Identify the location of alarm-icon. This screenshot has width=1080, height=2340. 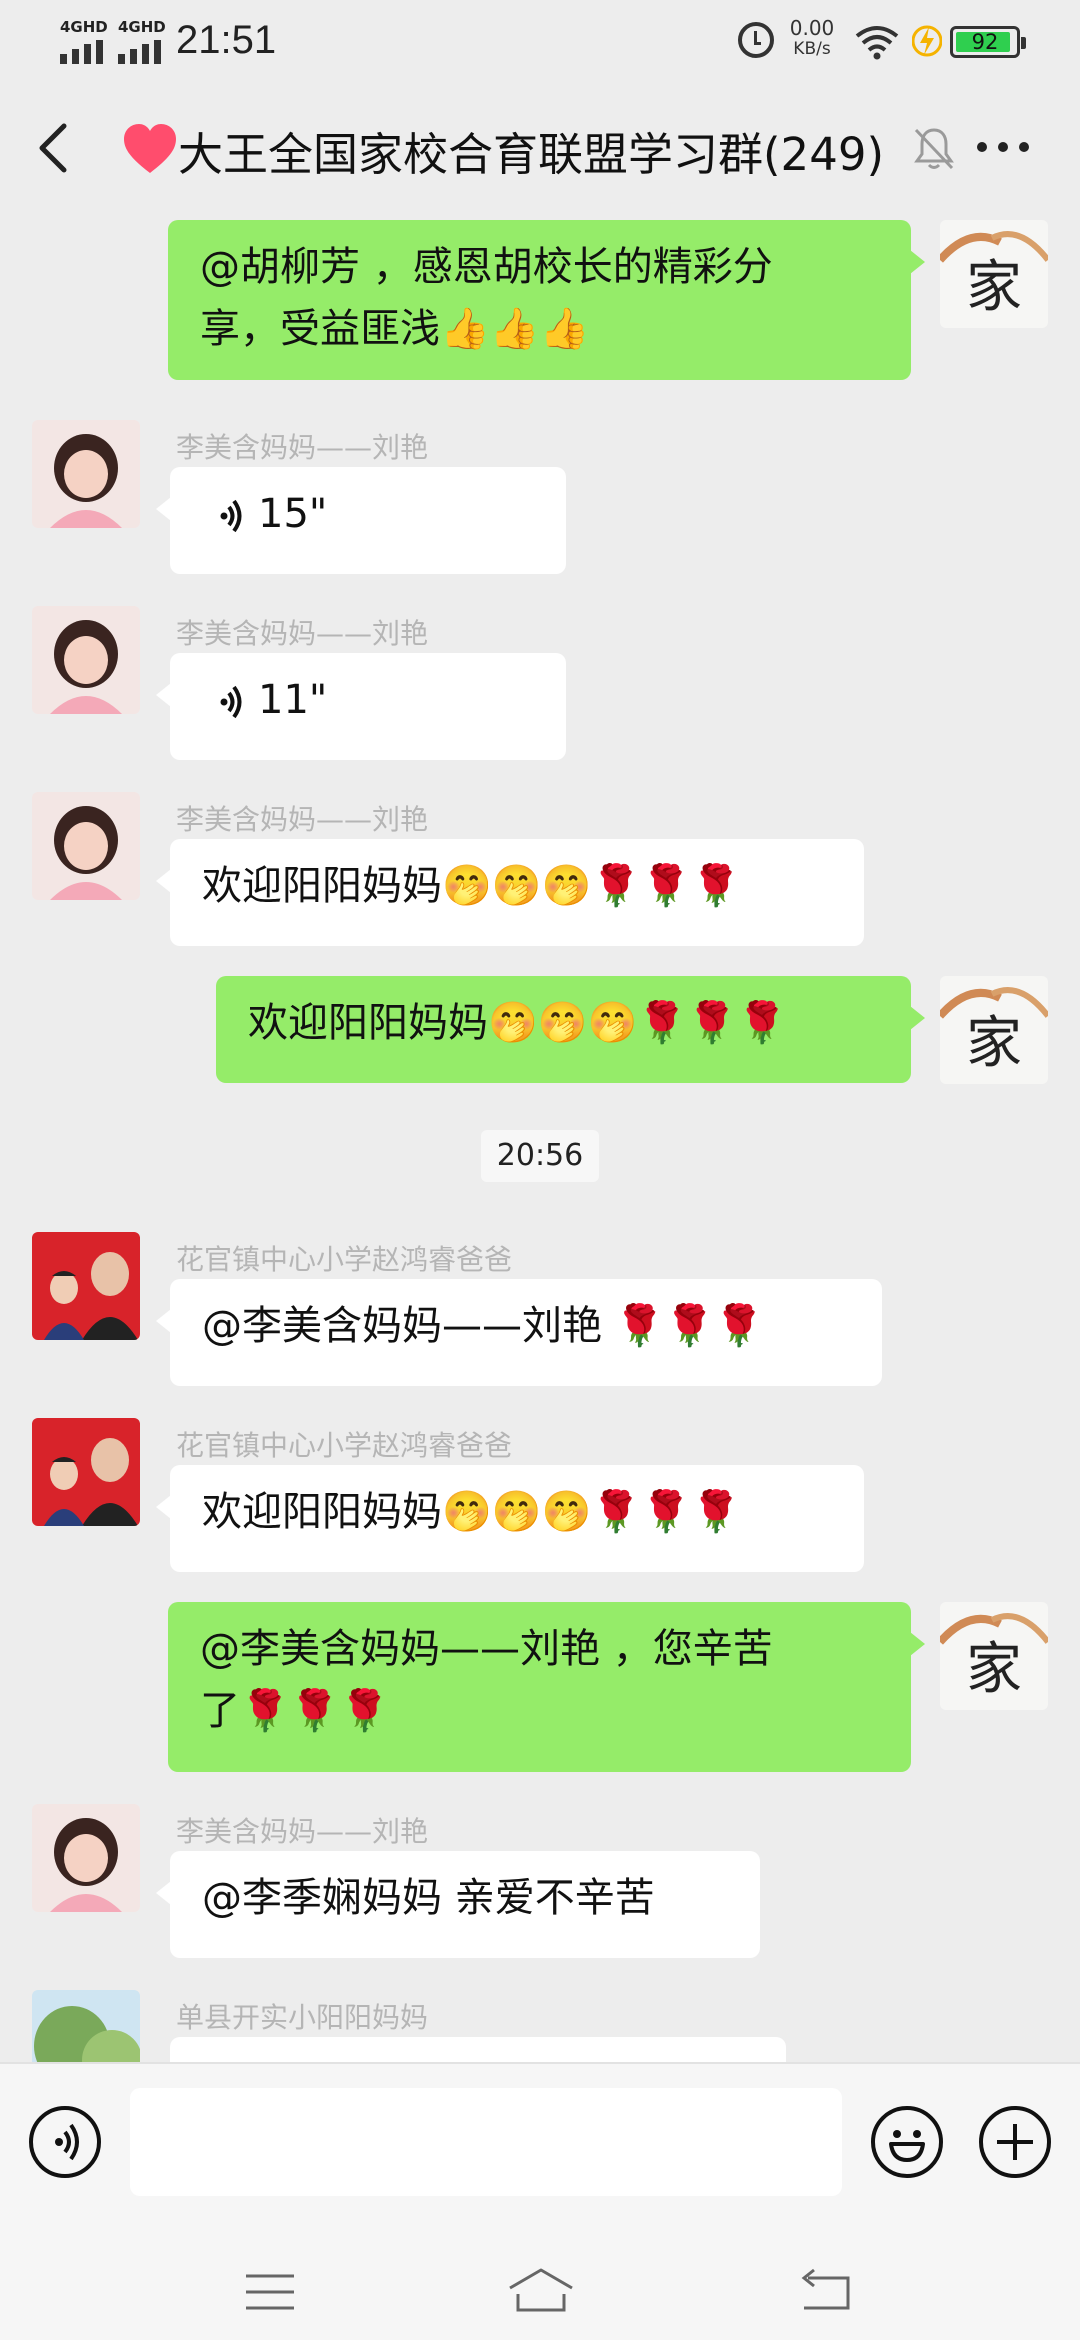
(756, 40).